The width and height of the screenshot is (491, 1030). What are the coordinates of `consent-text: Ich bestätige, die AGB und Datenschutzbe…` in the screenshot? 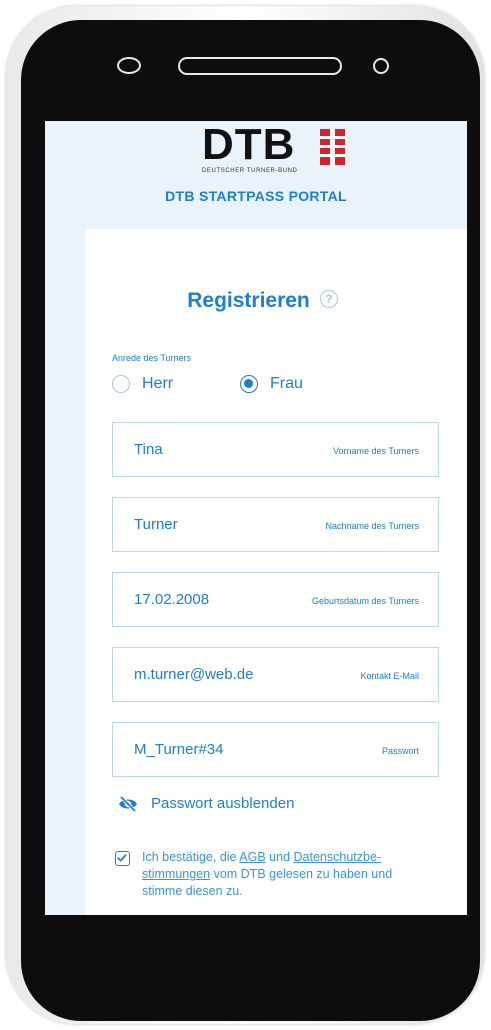 It's located at (282, 874).